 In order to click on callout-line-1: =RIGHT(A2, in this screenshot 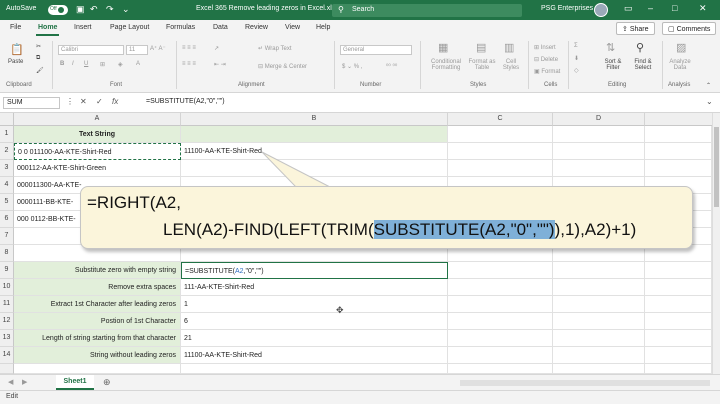, I will do `click(134, 202)`.